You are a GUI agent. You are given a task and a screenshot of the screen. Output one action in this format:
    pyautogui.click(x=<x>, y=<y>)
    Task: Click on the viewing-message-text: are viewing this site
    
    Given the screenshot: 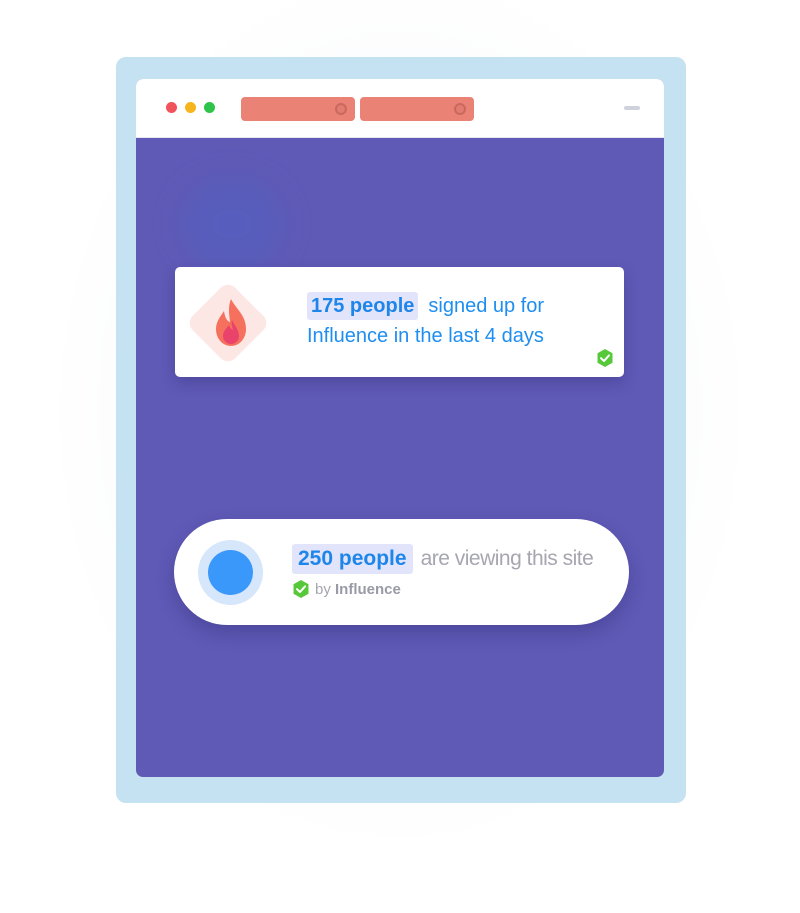 What is the action you would take?
    pyautogui.click(x=507, y=558)
    